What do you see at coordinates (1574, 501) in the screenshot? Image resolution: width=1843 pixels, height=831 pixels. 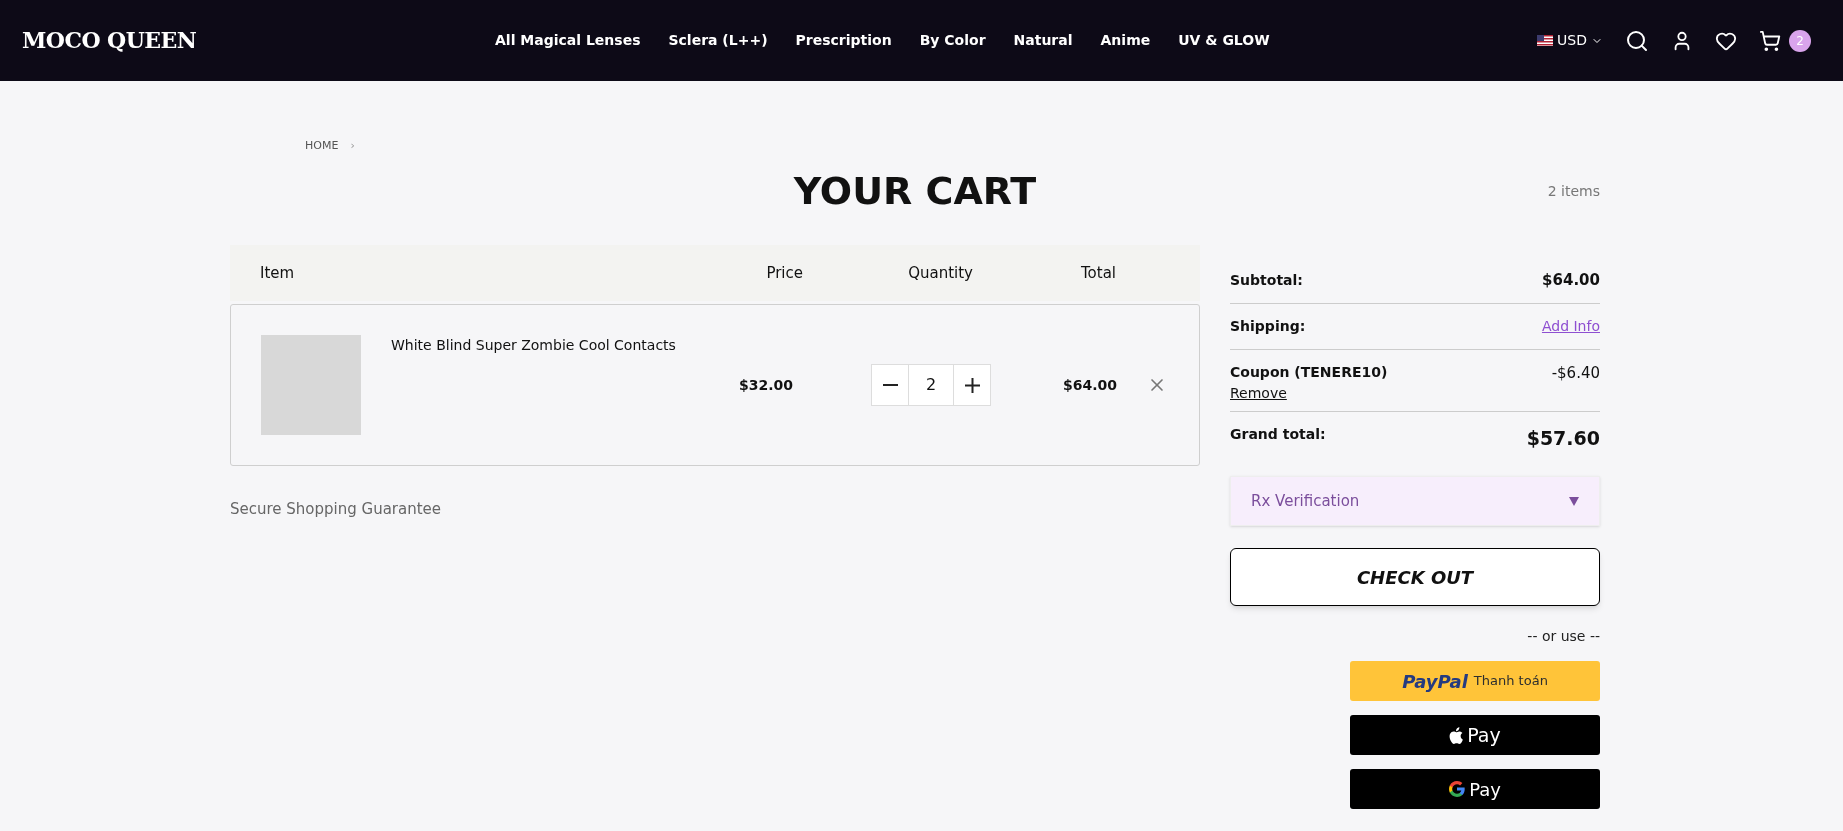 I see `dropdown-triangle-icon` at bounding box center [1574, 501].